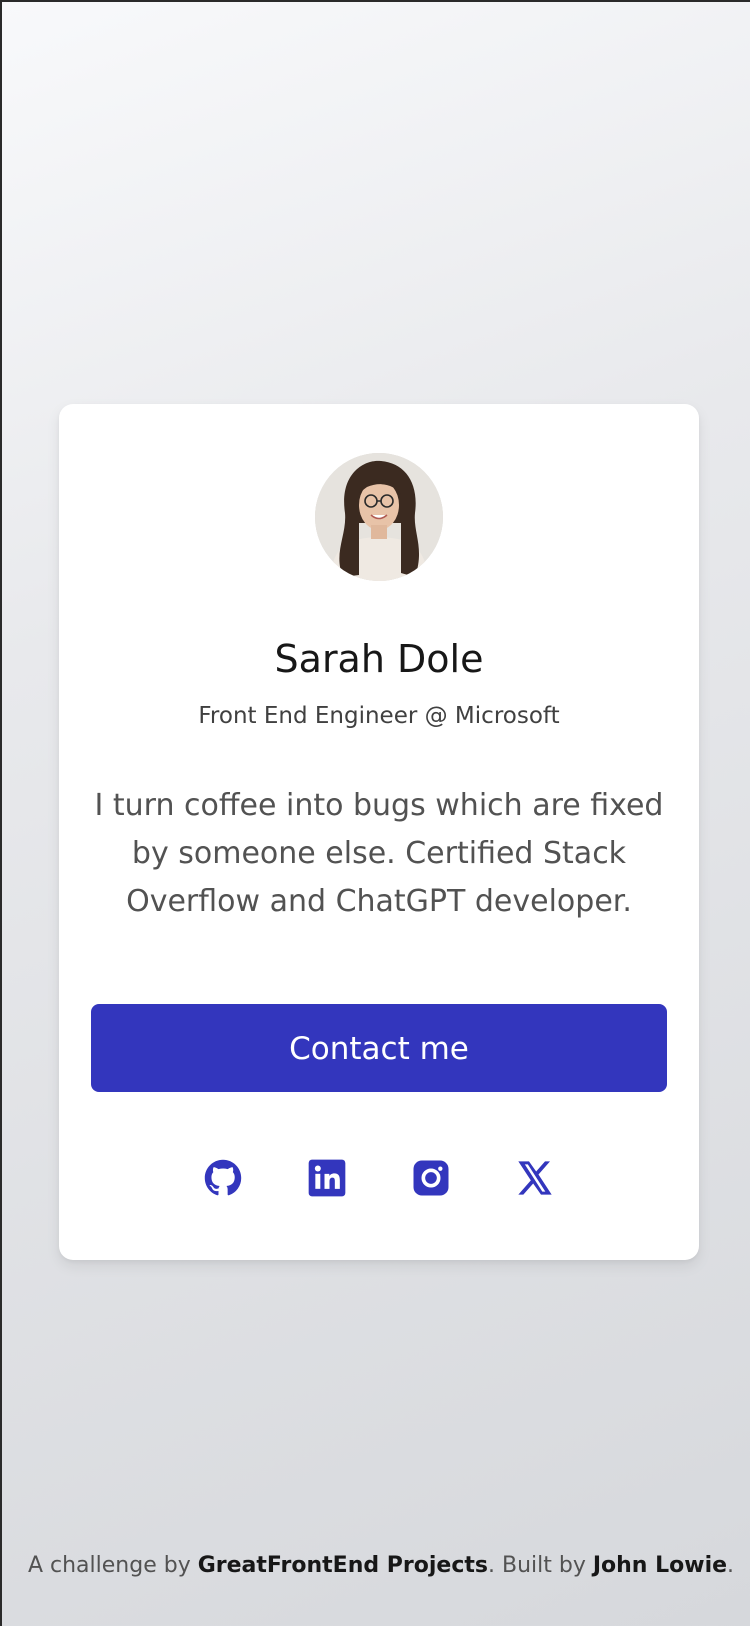 The width and height of the screenshot is (750, 1626). I want to click on linkedin-icon, so click(327, 1178).